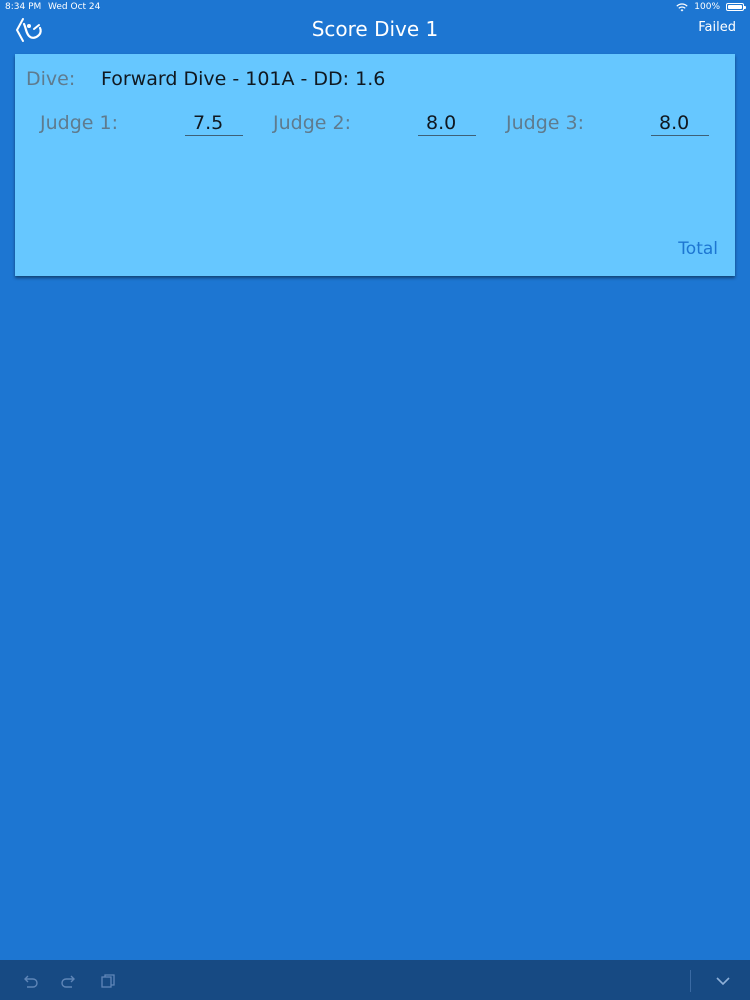 The image size is (750, 1000). Describe the element at coordinates (723, 981) in the screenshot. I see `chevron-down-icon` at that location.